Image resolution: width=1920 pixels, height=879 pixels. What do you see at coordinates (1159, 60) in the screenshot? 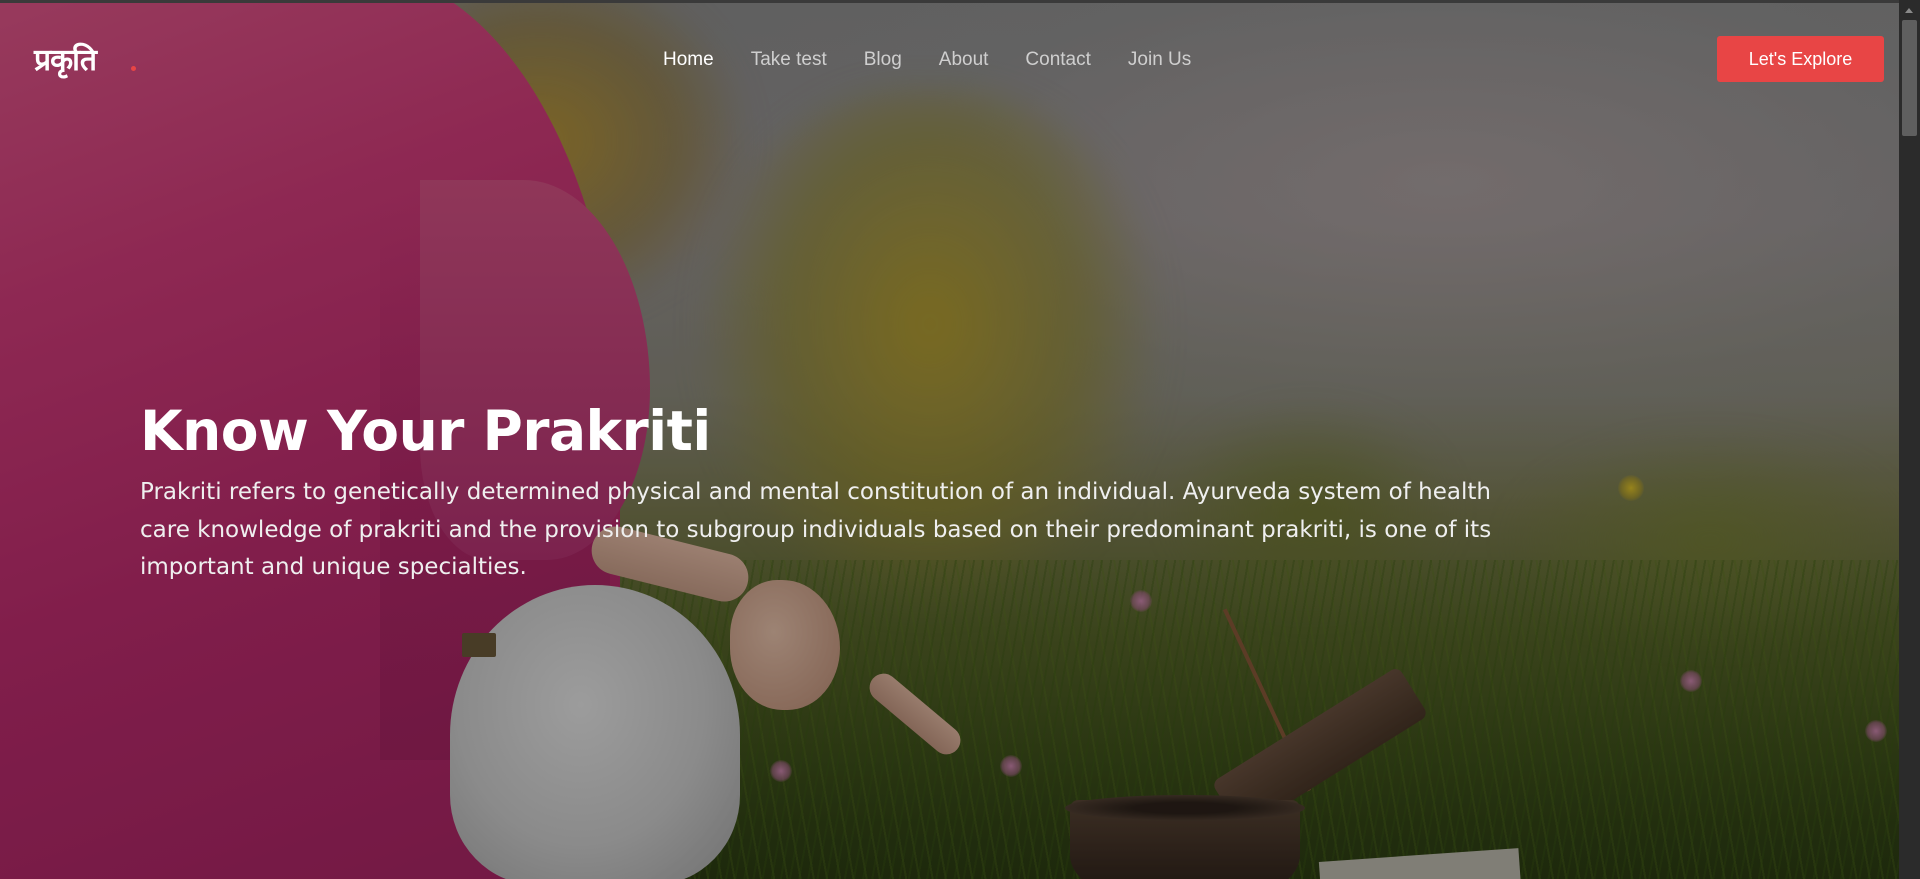
I see `nav-join-us: Join Us` at bounding box center [1159, 60].